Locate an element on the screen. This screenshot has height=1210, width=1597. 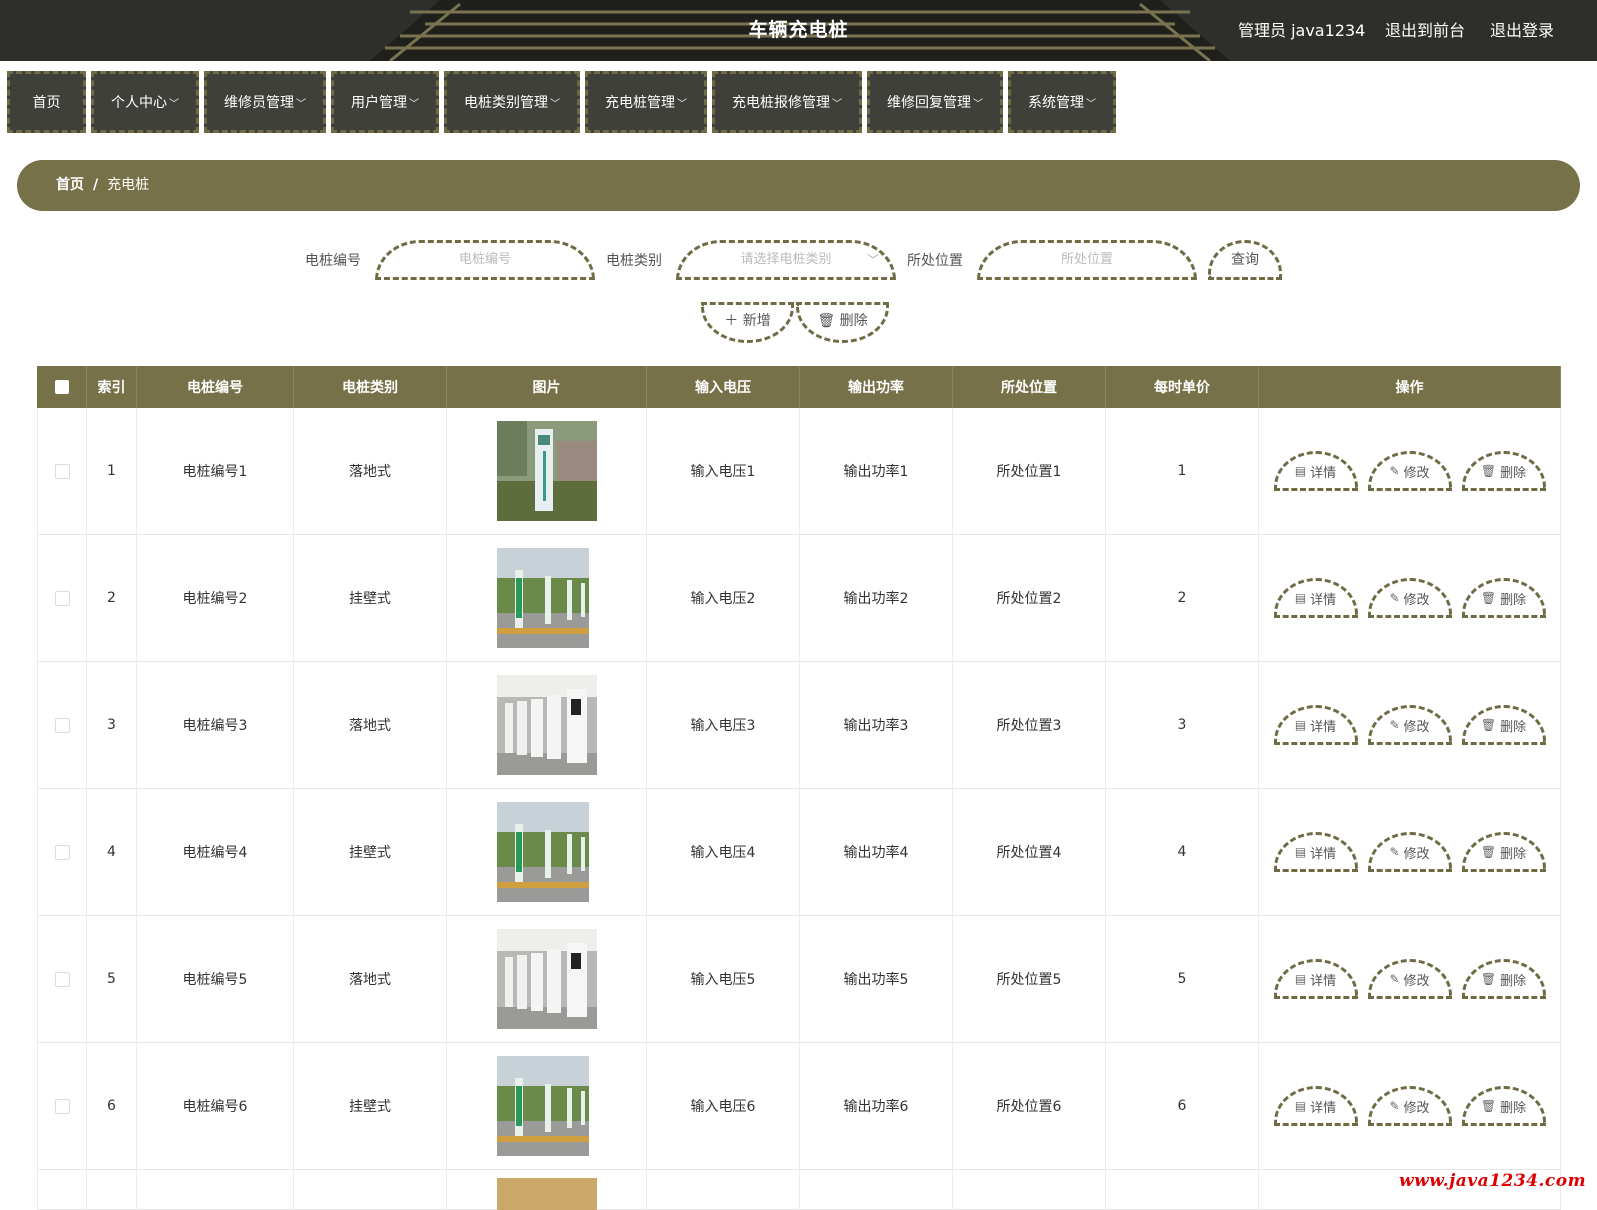
nav-item-pile-types: 电桩类别管理 ﹀ is located at coordinates (512, 102).